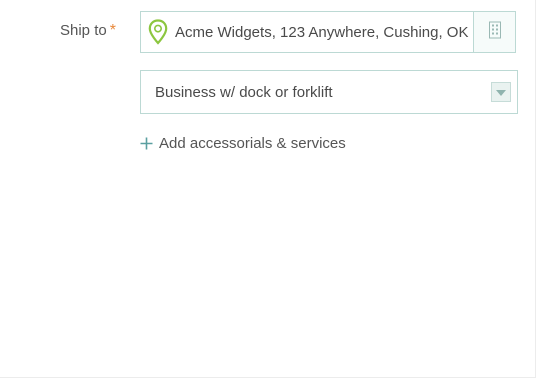 This screenshot has width=536, height=378. I want to click on ship-to-address-field: Acme Widgets, 123 Anywhere, Cushing, OK, so click(328, 32).